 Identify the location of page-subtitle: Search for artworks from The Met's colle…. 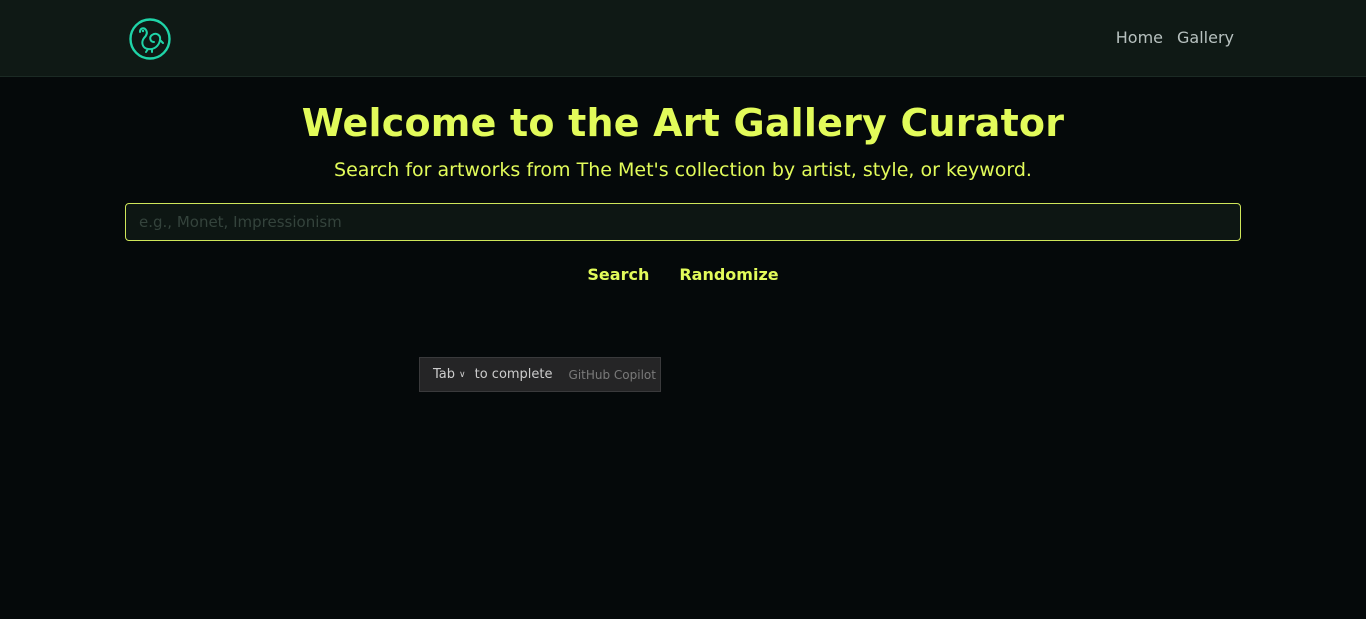
(683, 170).